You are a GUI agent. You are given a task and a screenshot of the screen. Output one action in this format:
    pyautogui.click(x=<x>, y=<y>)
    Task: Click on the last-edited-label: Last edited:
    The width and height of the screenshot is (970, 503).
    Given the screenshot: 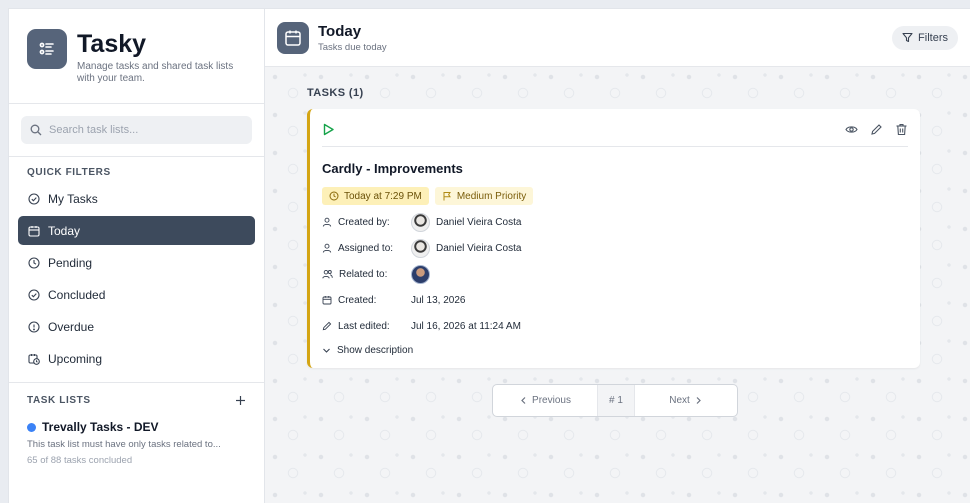 What is the action you would take?
    pyautogui.click(x=364, y=326)
    